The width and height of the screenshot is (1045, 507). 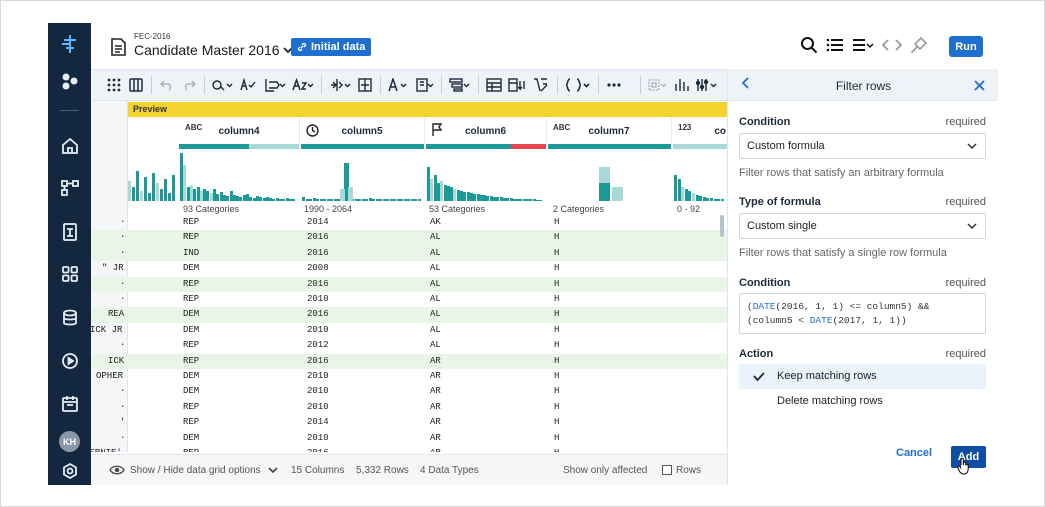 I want to click on nested-icon, so click(x=578, y=85).